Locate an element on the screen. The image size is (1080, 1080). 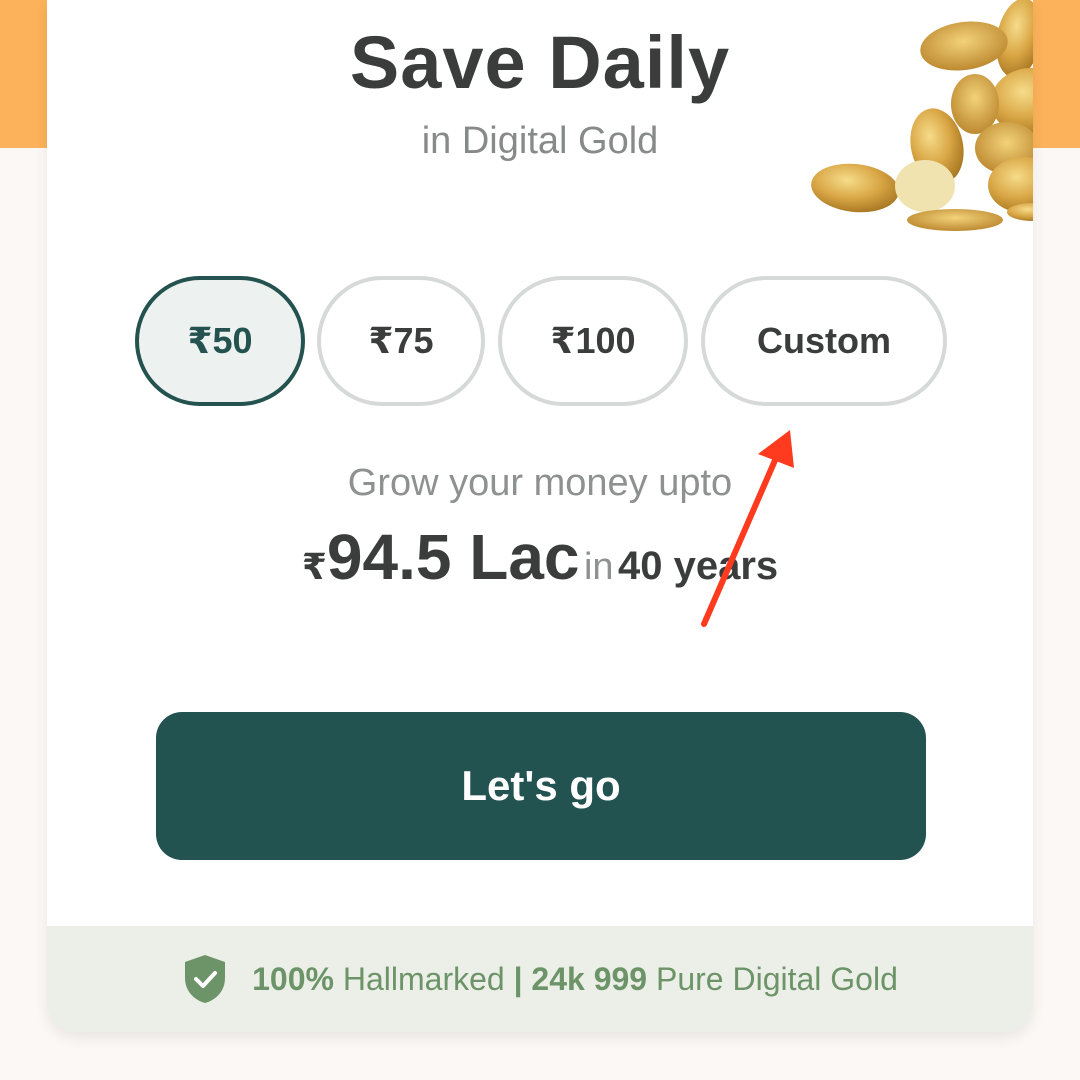
amount-option-custom: Custom is located at coordinates (824, 341).